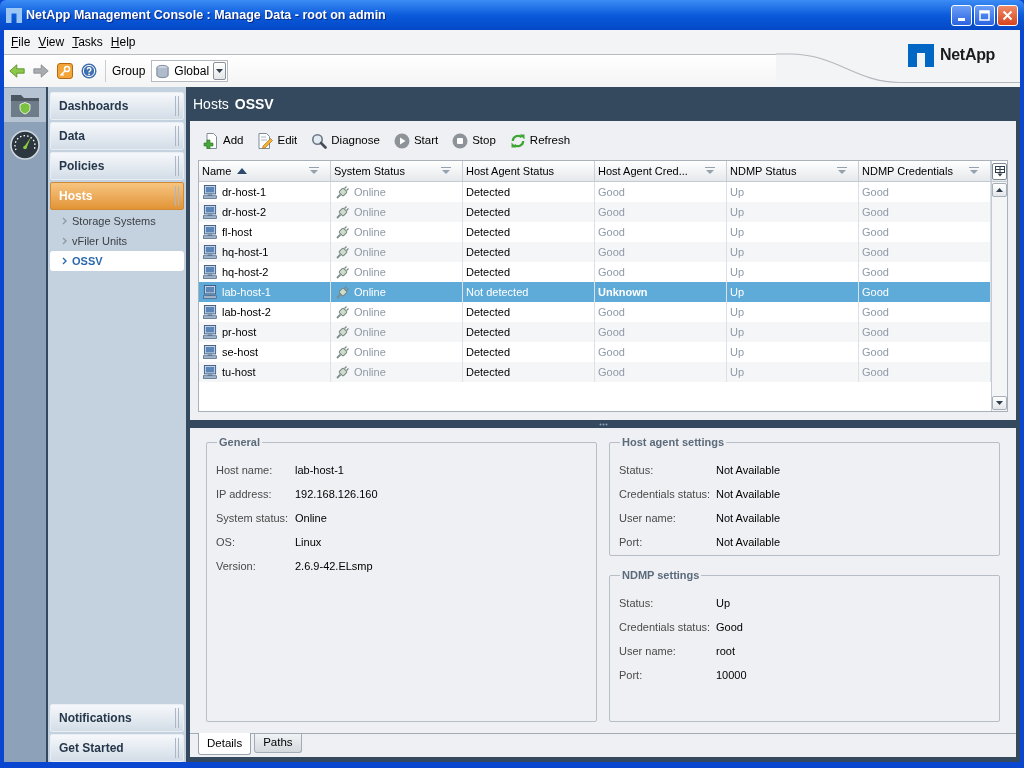 This screenshot has width=1024, height=768. What do you see at coordinates (117, 136) in the screenshot?
I see `nav-item: Data` at bounding box center [117, 136].